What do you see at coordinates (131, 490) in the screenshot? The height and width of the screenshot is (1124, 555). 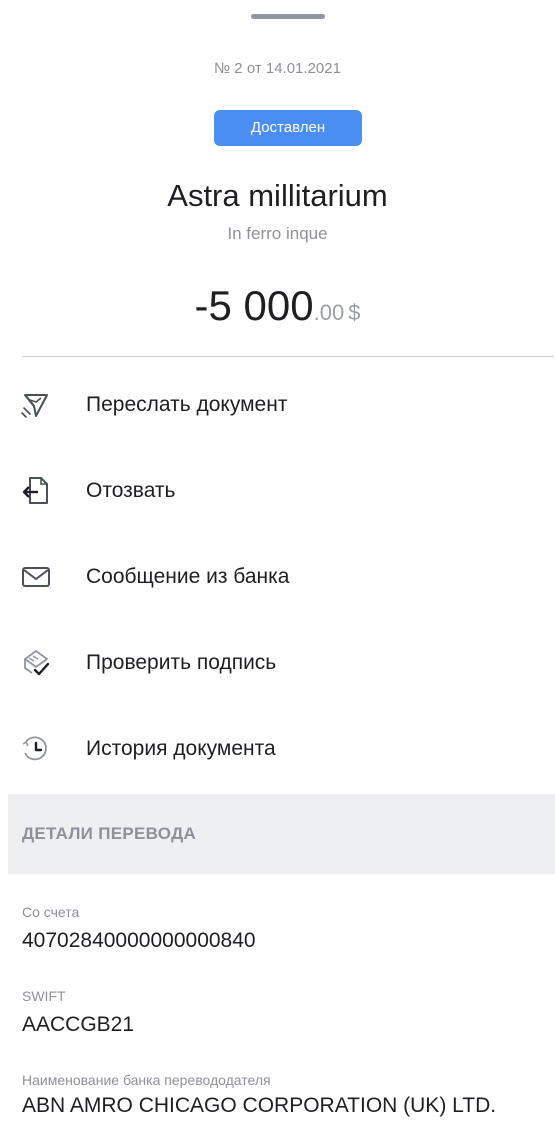 I see `revoke-label: Отозвать` at bounding box center [131, 490].